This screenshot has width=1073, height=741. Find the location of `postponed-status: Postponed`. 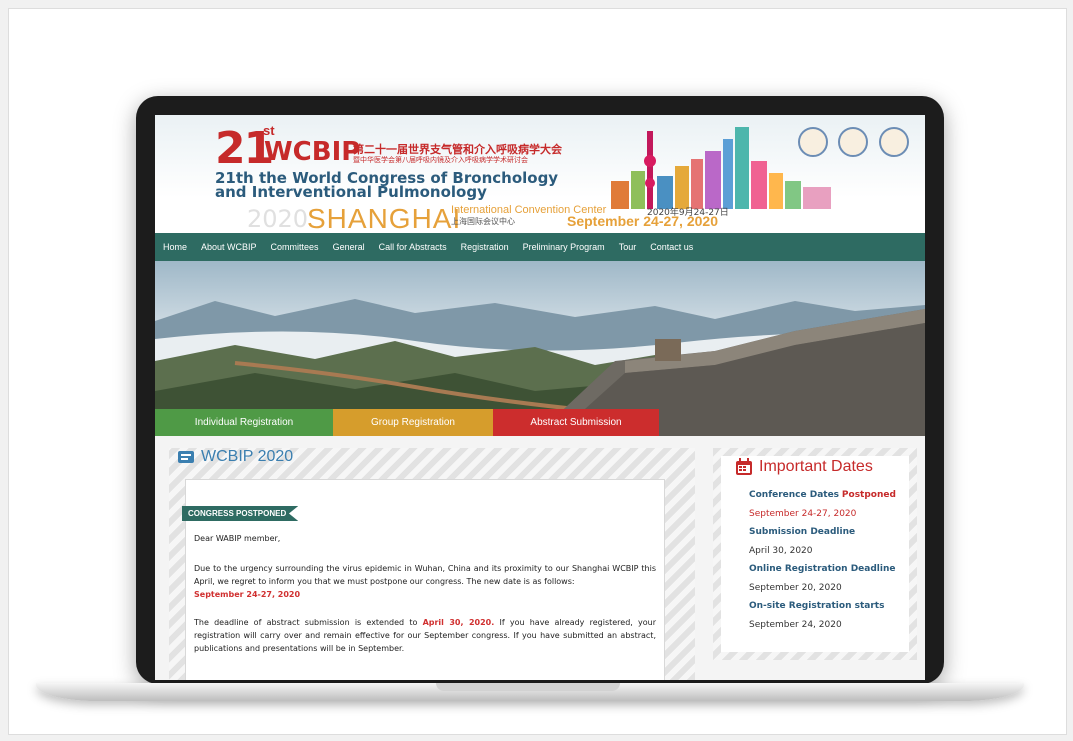

postponed-status: Postponed is located at coordinates (868, 495).